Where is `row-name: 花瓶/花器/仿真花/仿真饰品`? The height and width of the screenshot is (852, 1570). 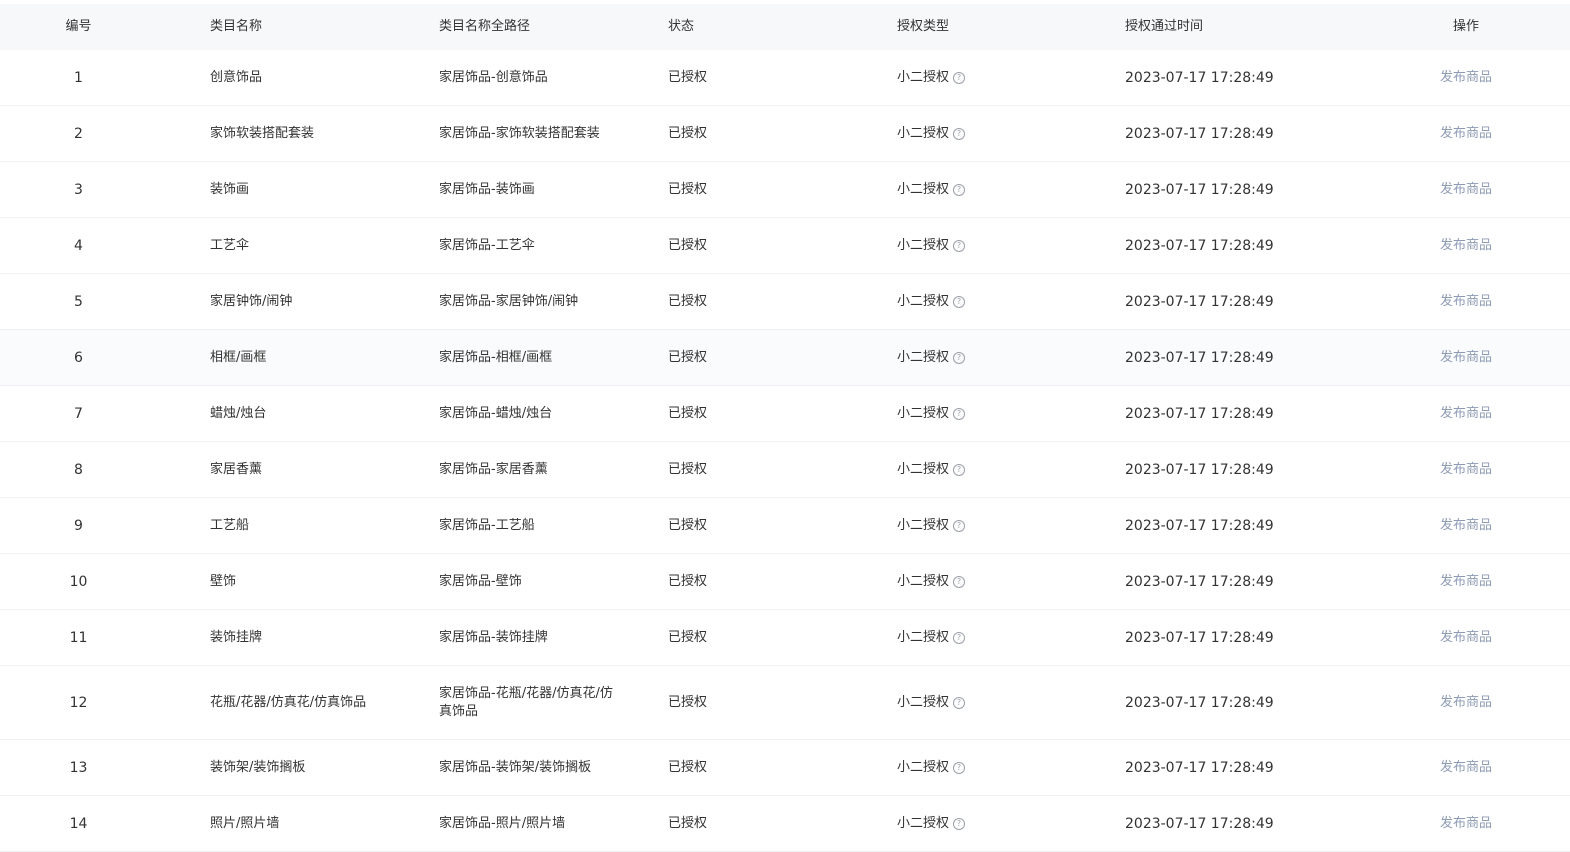
row-name: 花瓶/花器/仿真花/仿真饰品 is located at coordinates (288, 702).